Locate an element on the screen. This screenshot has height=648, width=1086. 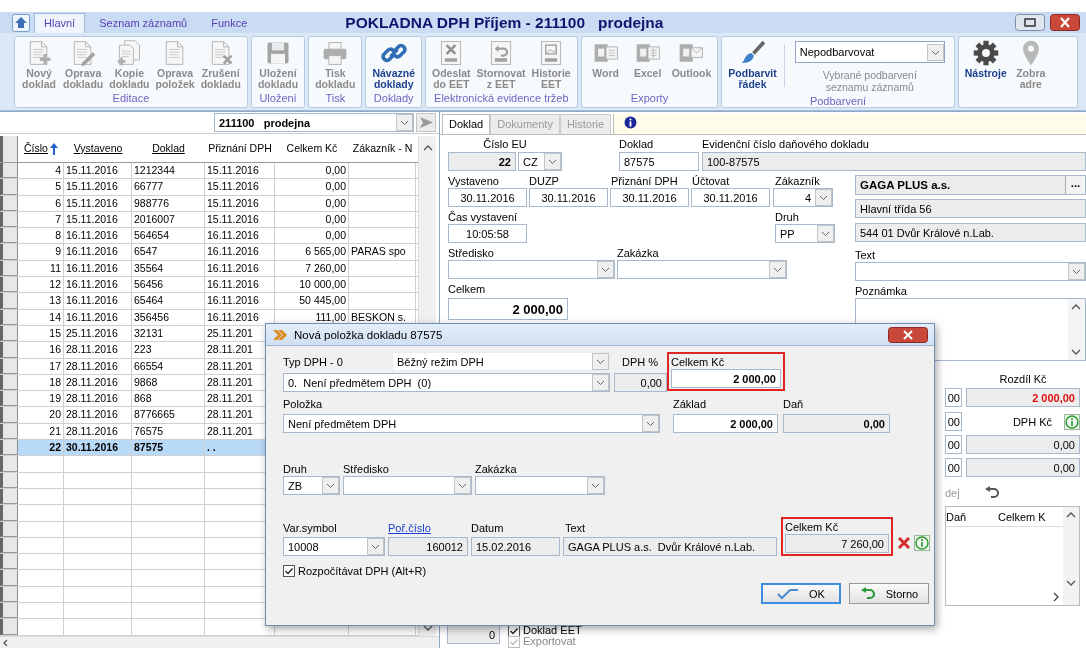
field-label: Daň is located at coordinates (793, 404).